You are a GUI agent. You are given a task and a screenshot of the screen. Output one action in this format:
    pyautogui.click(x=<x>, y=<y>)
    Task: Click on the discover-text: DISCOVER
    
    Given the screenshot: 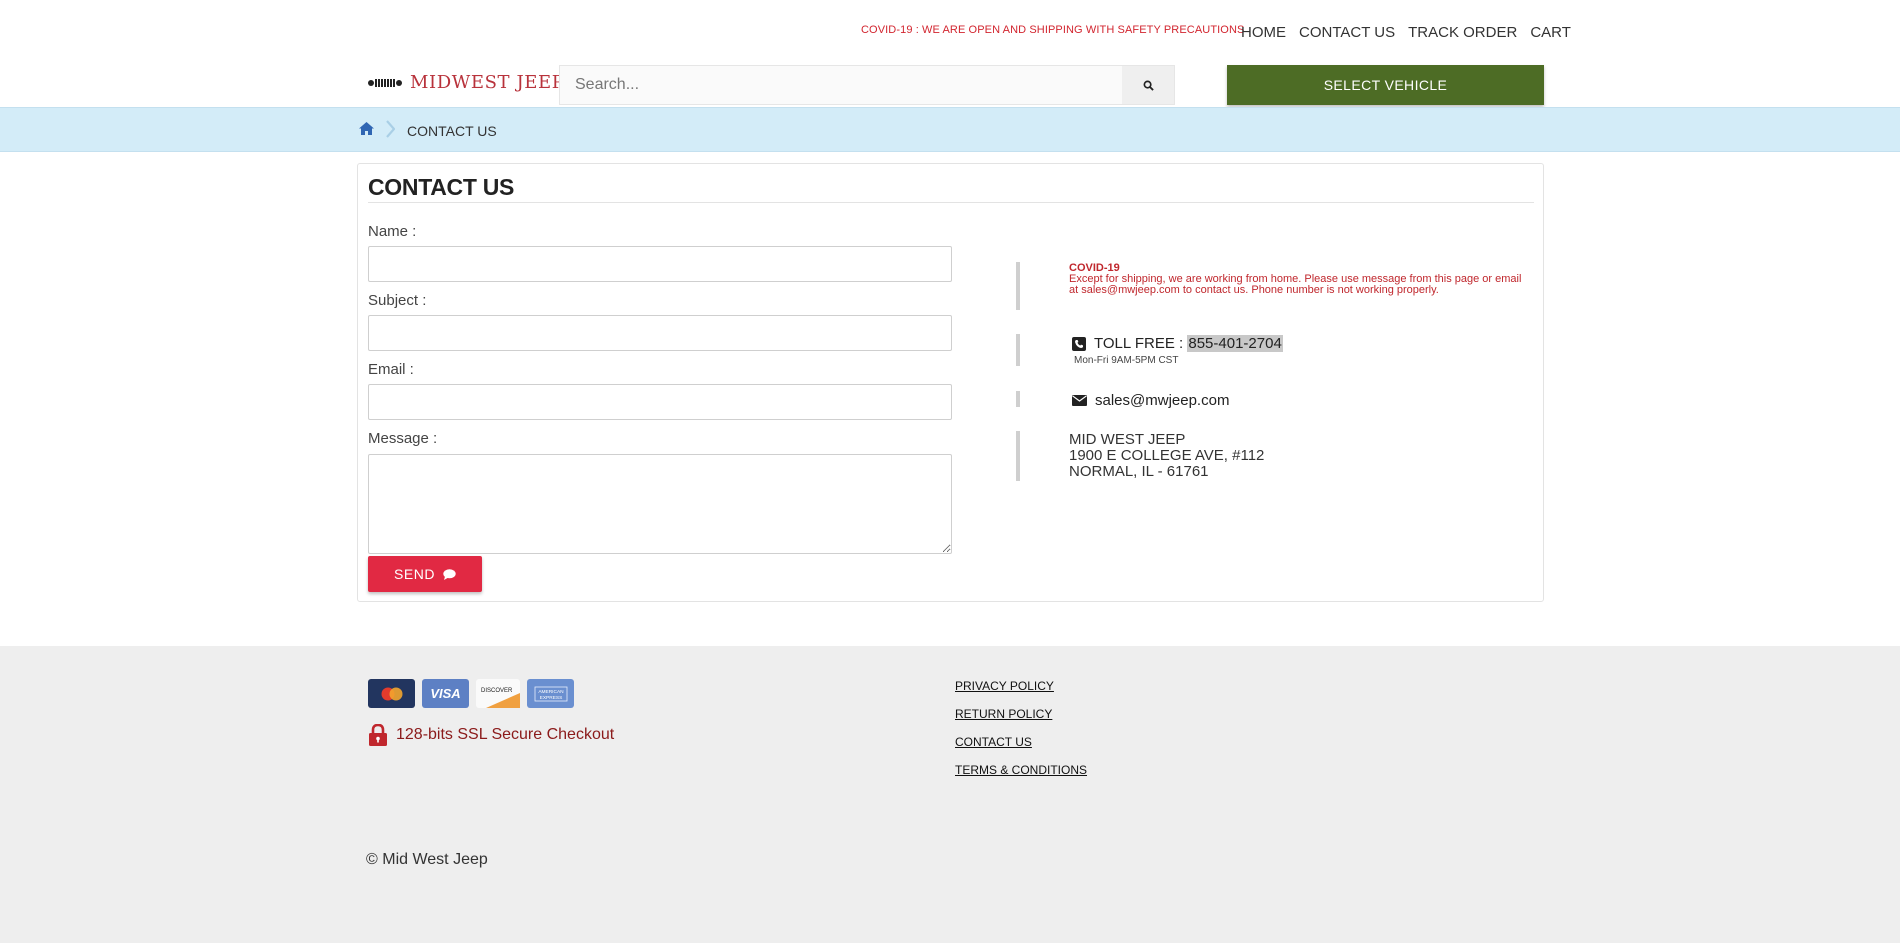 What is the action you would take?
    pyautogui.click(x=497, y=691)
    